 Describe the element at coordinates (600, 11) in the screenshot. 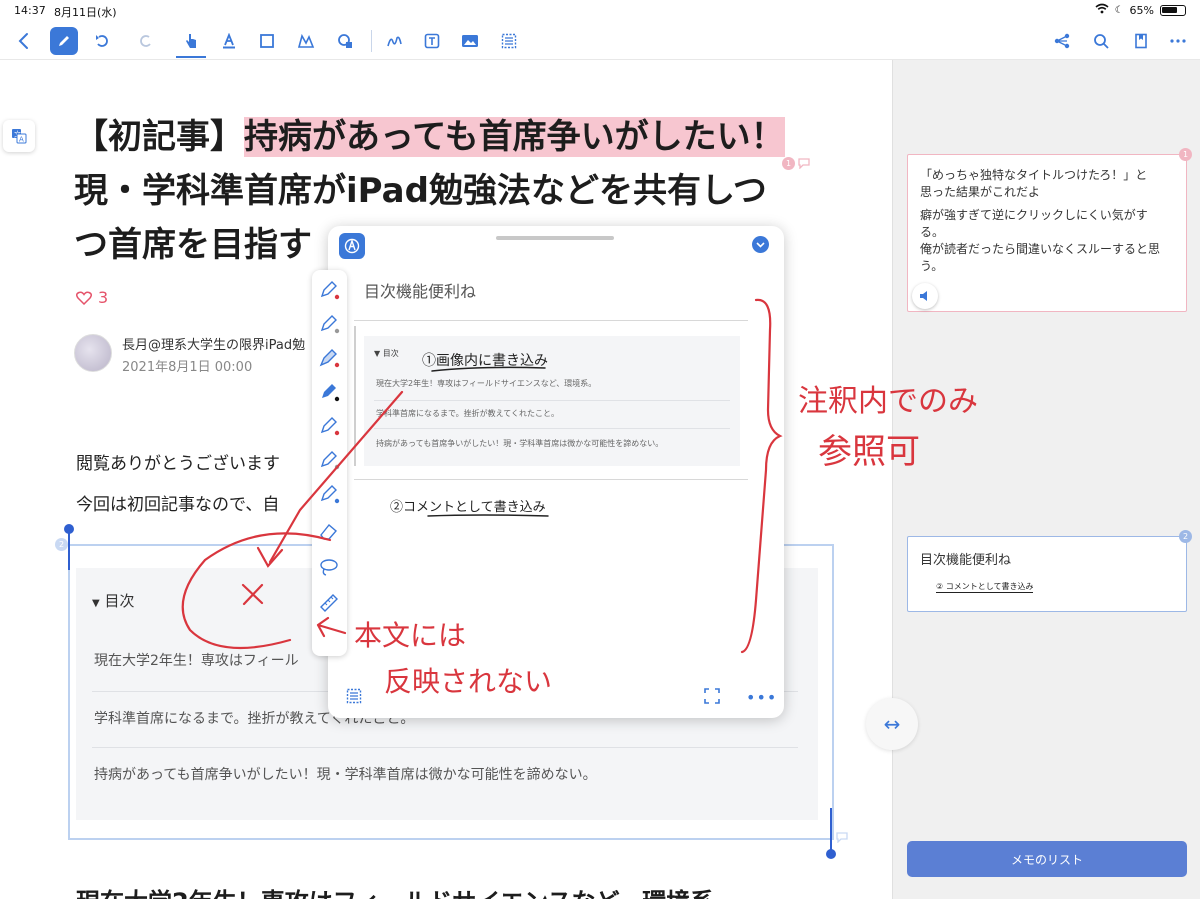

I see `status-bar: 14:37 8月11日(水) ☾ 65%` at that location.